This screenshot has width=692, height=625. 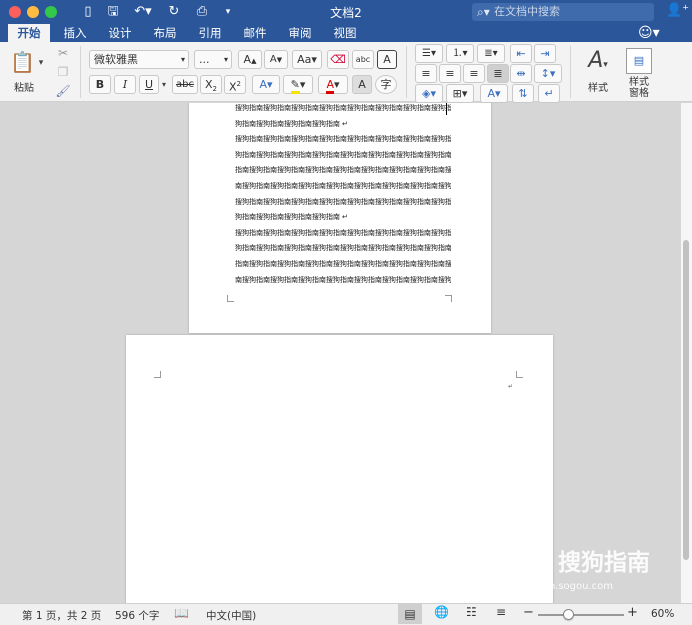 I want to click on numbering-button: ⒈▾, so click(x=460, y=53).